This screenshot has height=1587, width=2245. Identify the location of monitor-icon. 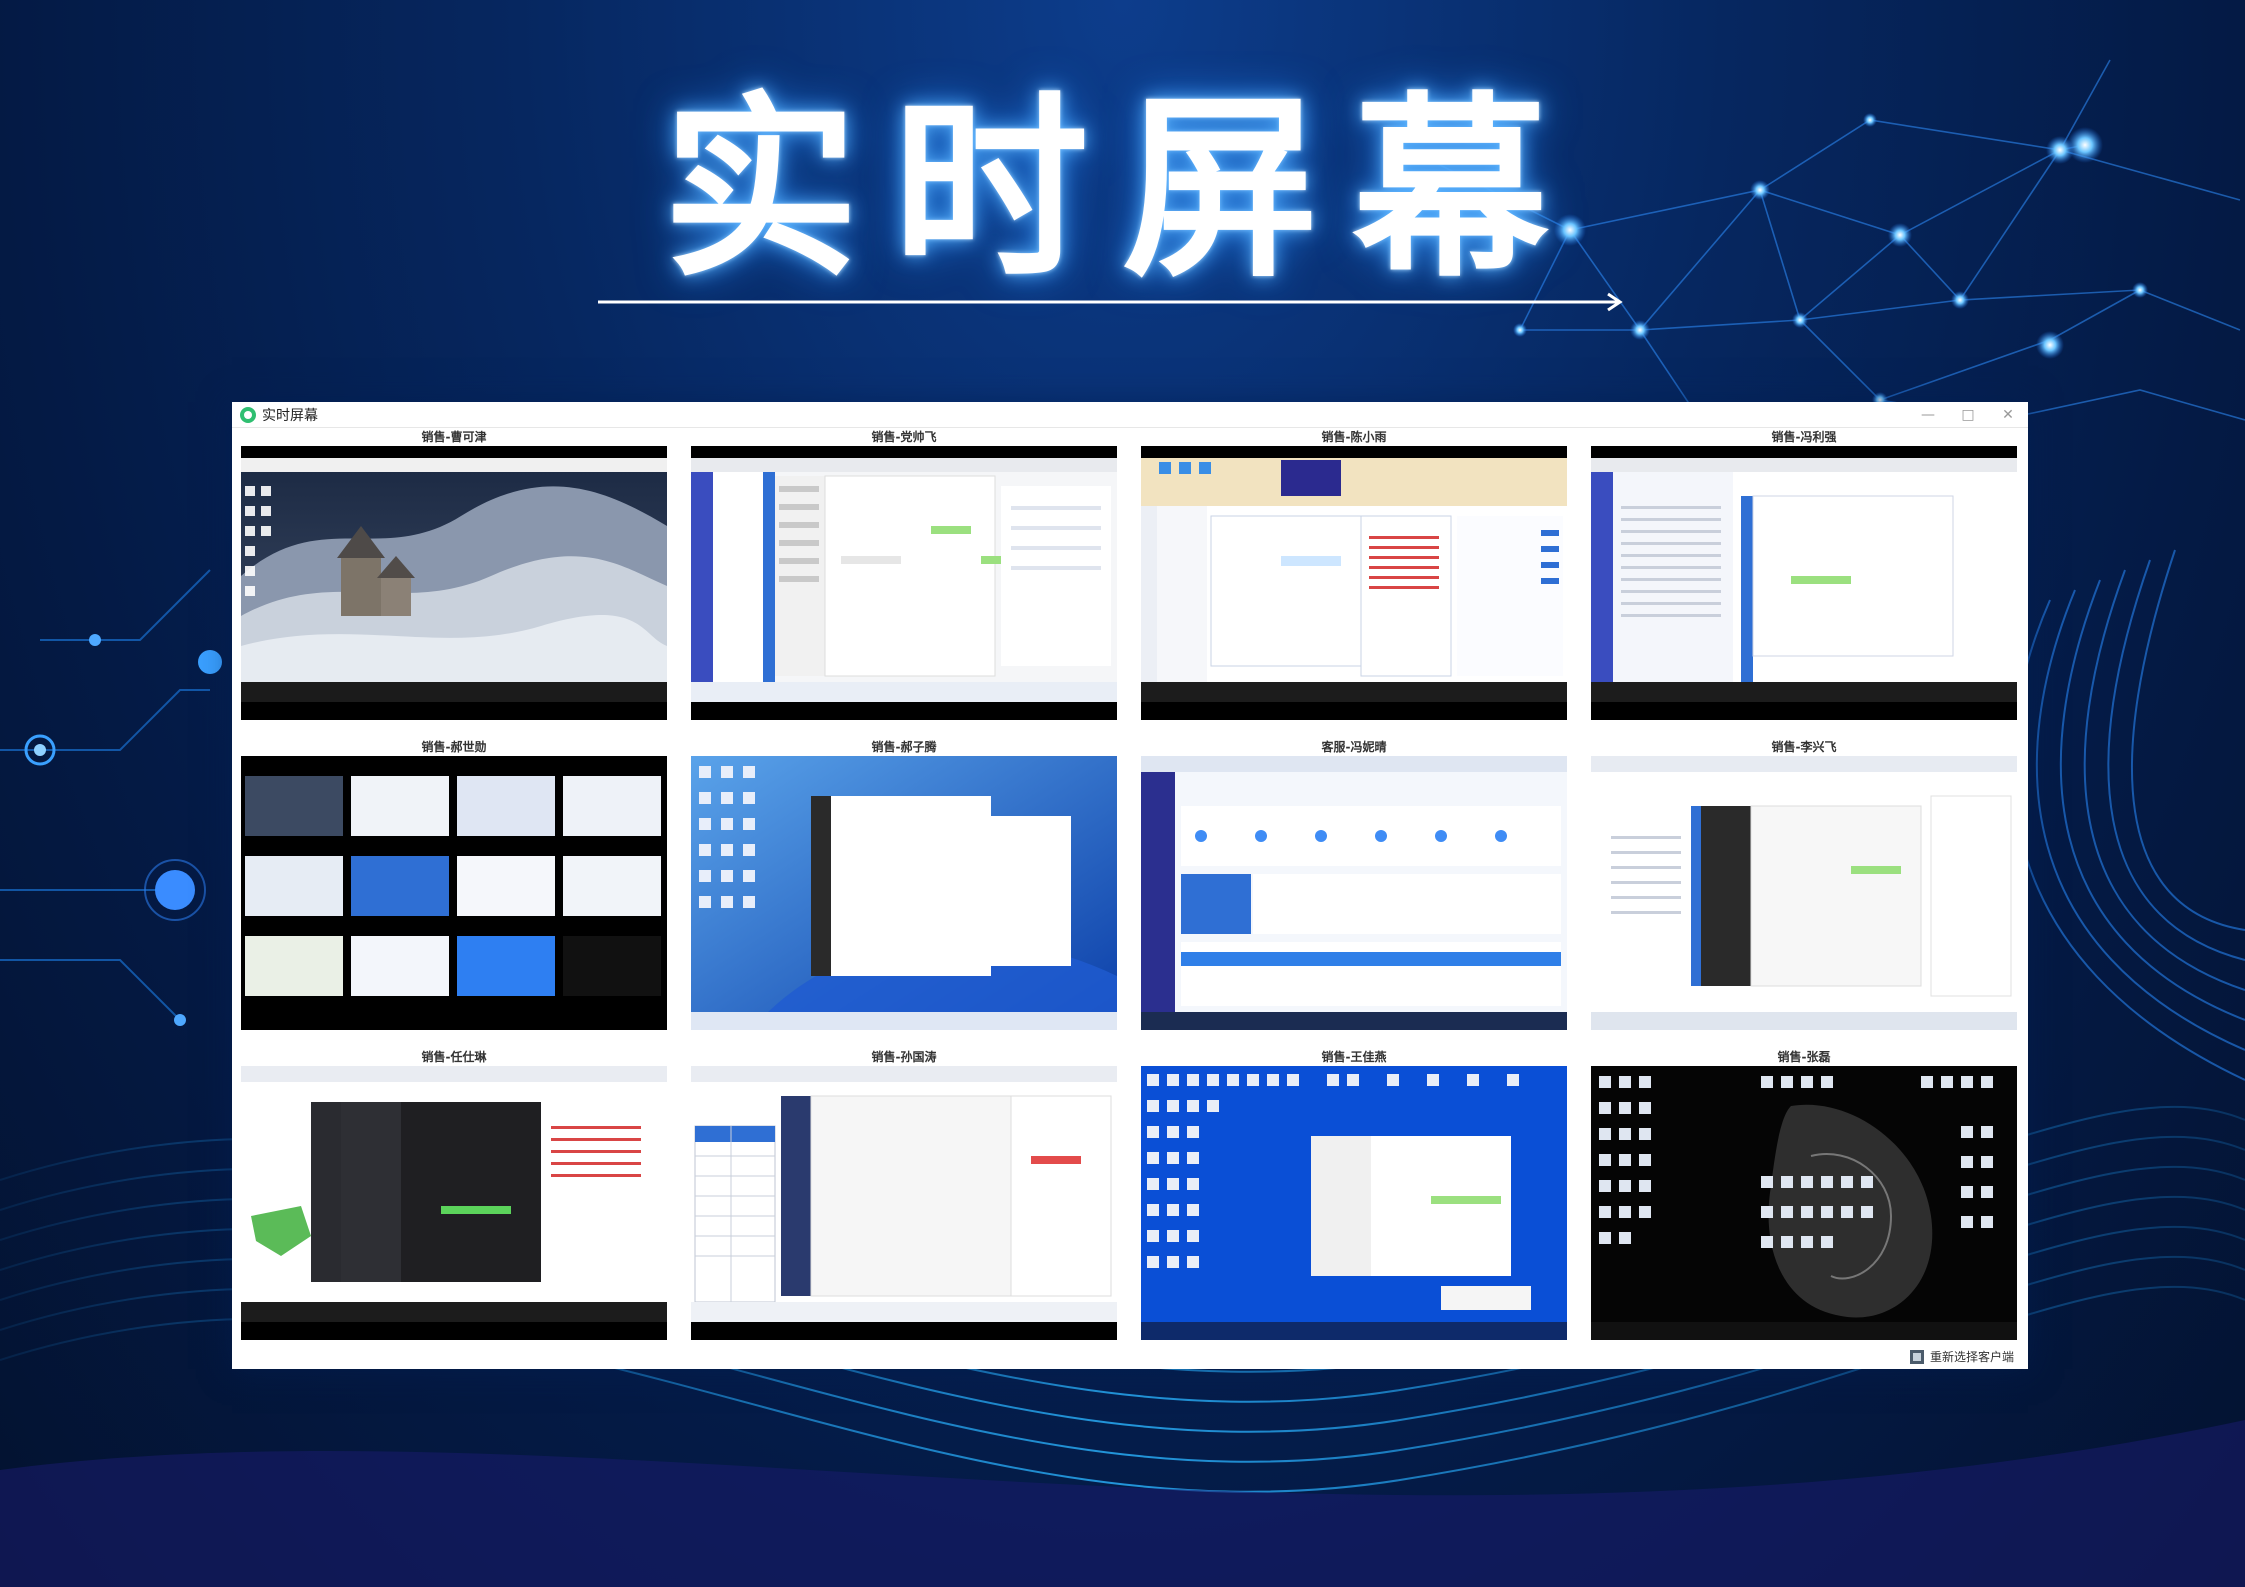
(1916, 1356).